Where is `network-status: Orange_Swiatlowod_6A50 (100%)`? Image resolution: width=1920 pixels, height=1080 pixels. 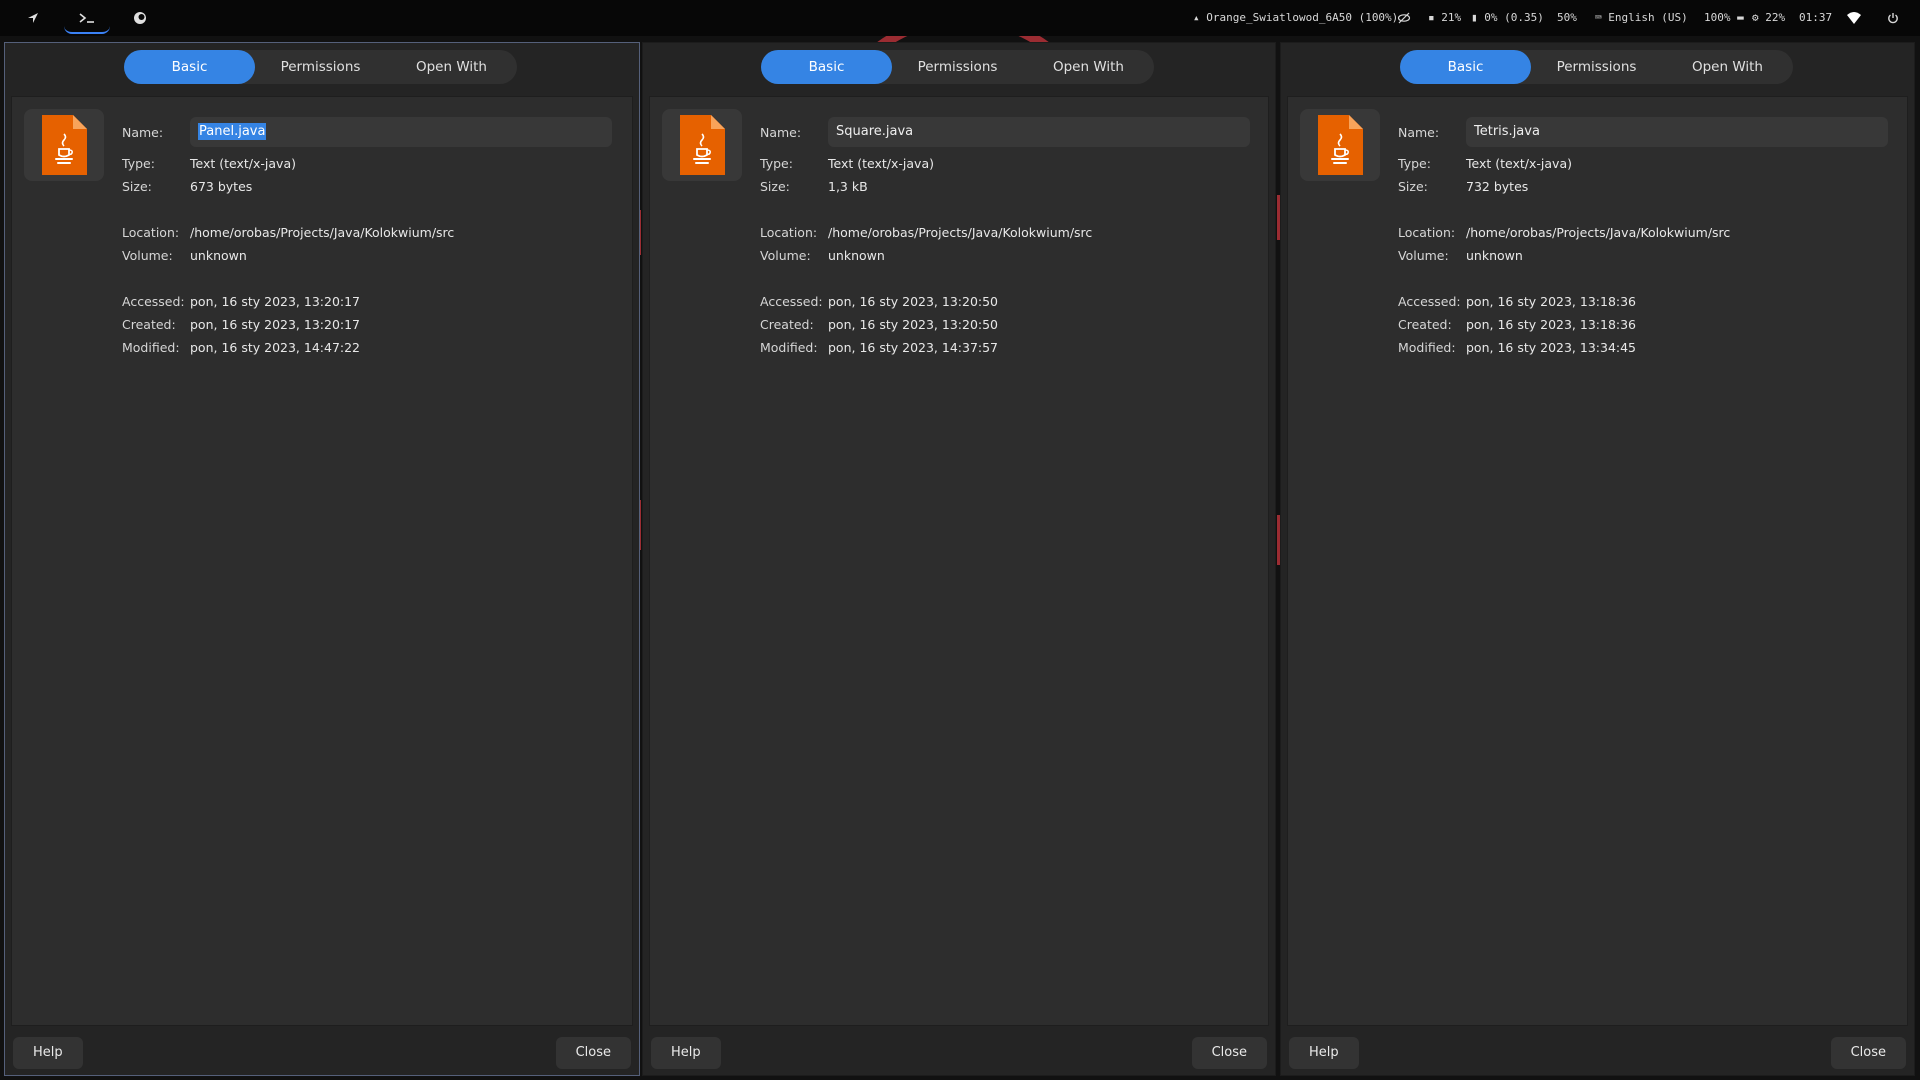 network-status: Orange_Swiatlowod_6A50 (100%) is located at coordinates (1302, 17).